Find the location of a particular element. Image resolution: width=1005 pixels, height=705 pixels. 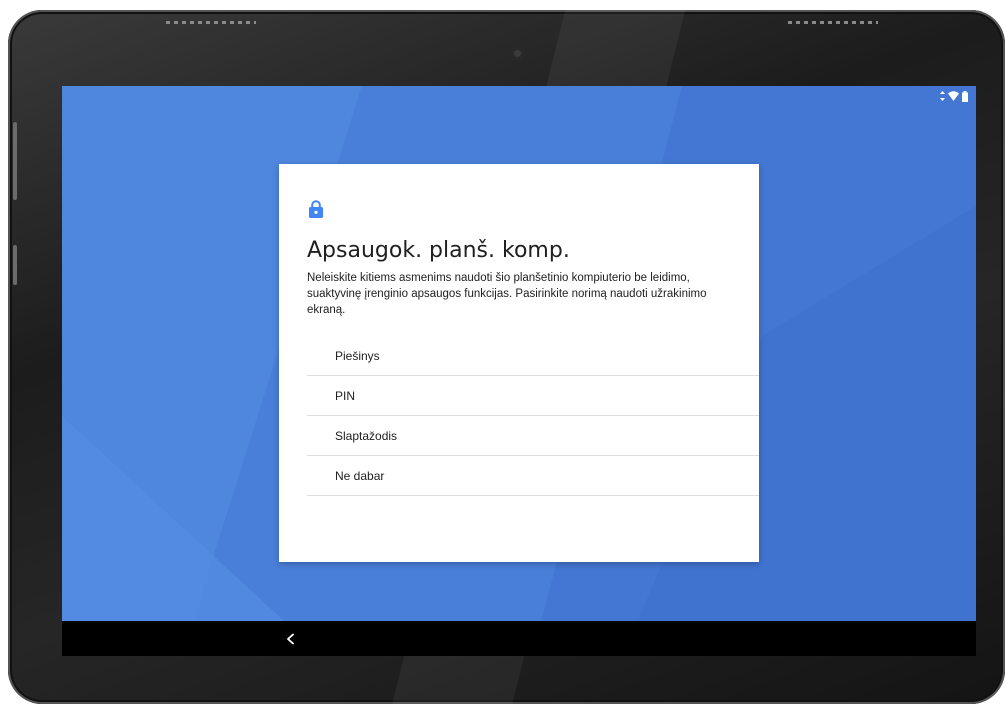

wifi-icon is located at coordinates (953, 96).